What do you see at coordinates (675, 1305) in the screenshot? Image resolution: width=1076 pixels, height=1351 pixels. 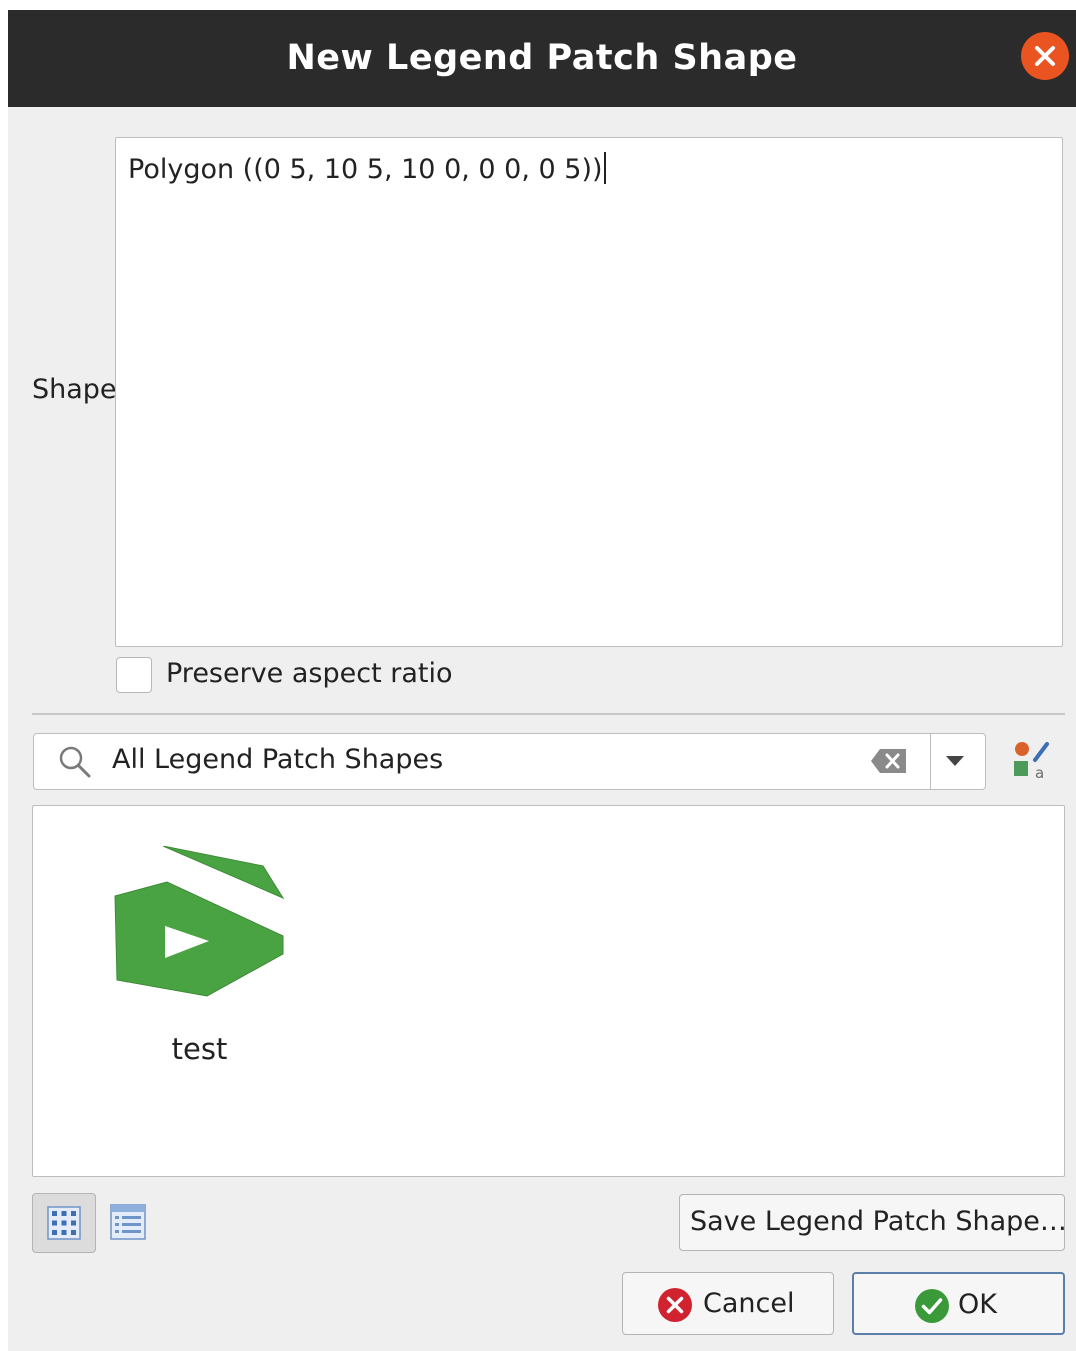 I see `cancel-icon` at bounding box center [675, 1305].